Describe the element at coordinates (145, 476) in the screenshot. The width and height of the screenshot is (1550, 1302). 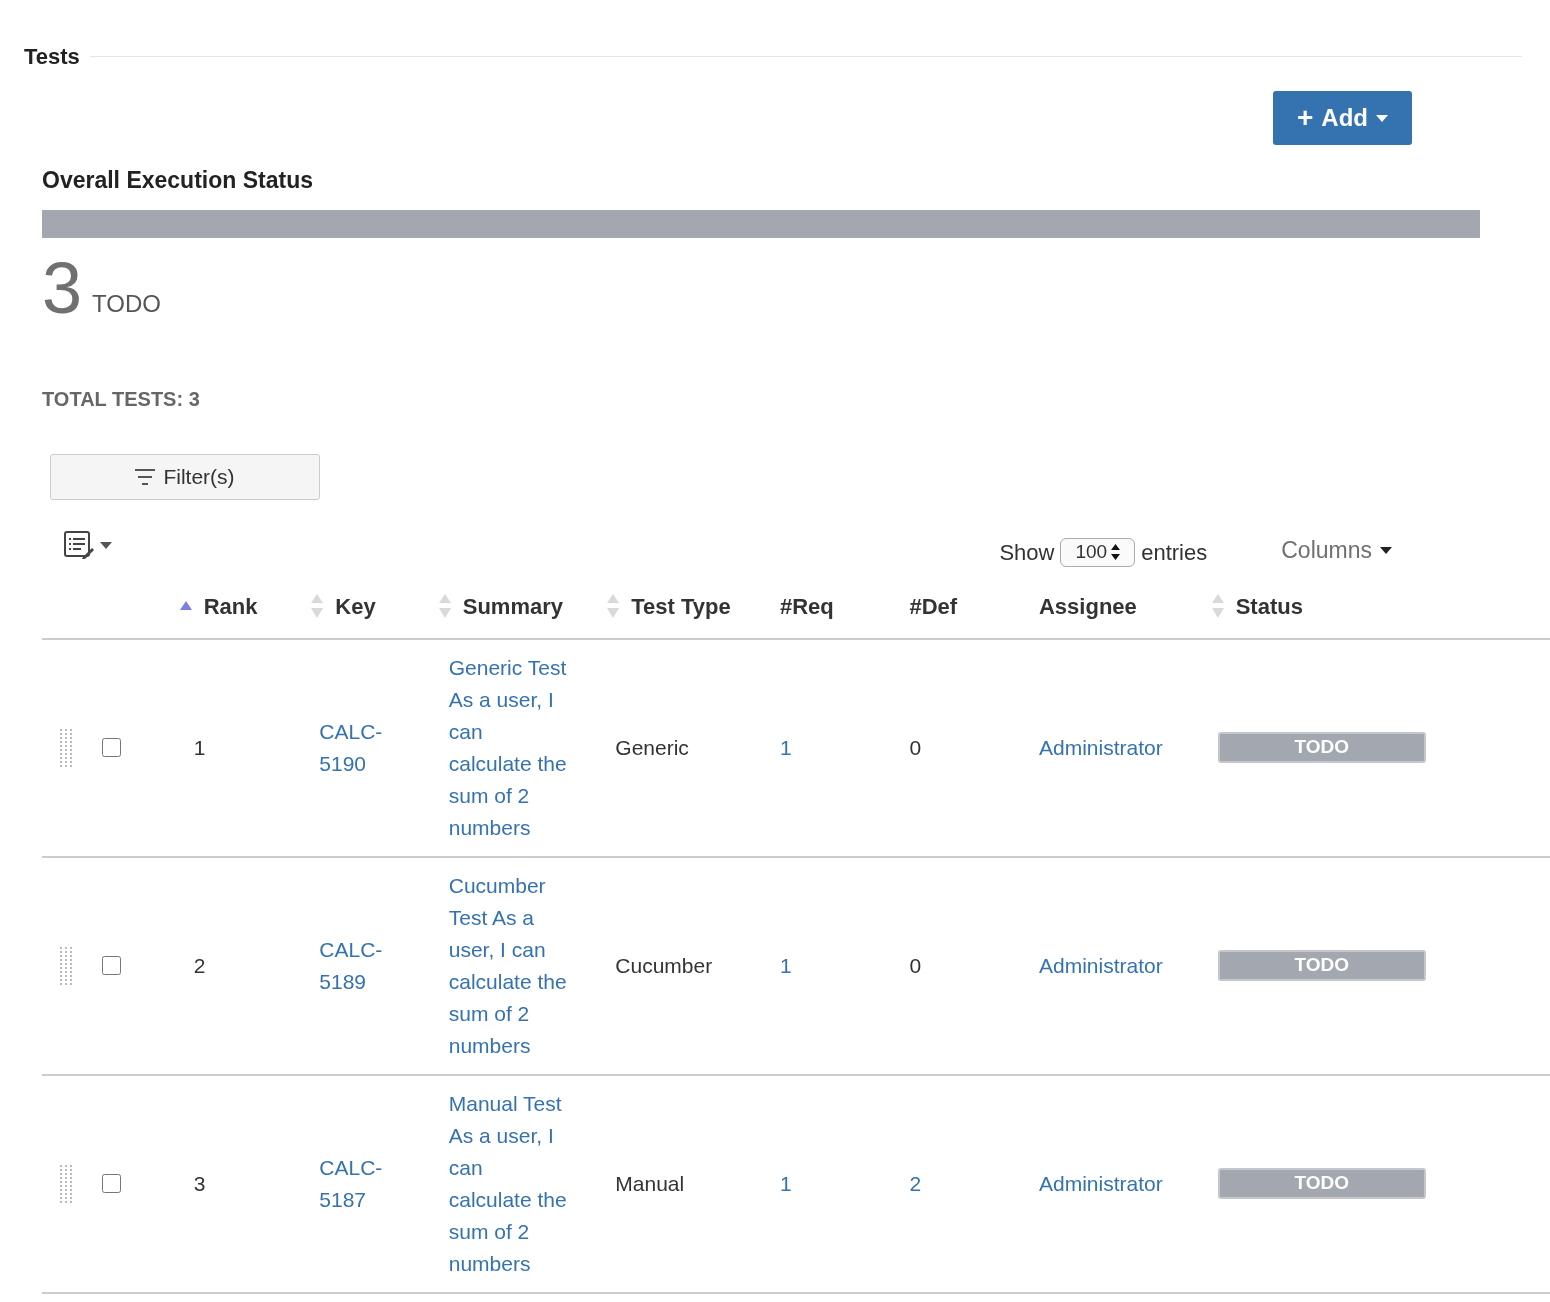
I see `filter-icon` at that location.